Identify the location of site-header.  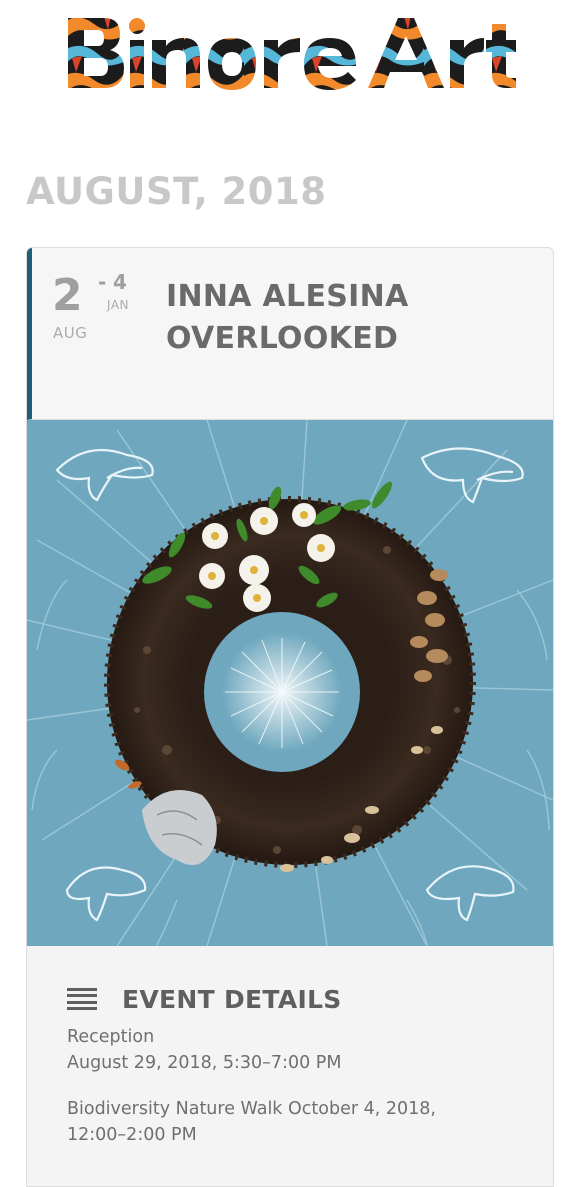
(289, 55).